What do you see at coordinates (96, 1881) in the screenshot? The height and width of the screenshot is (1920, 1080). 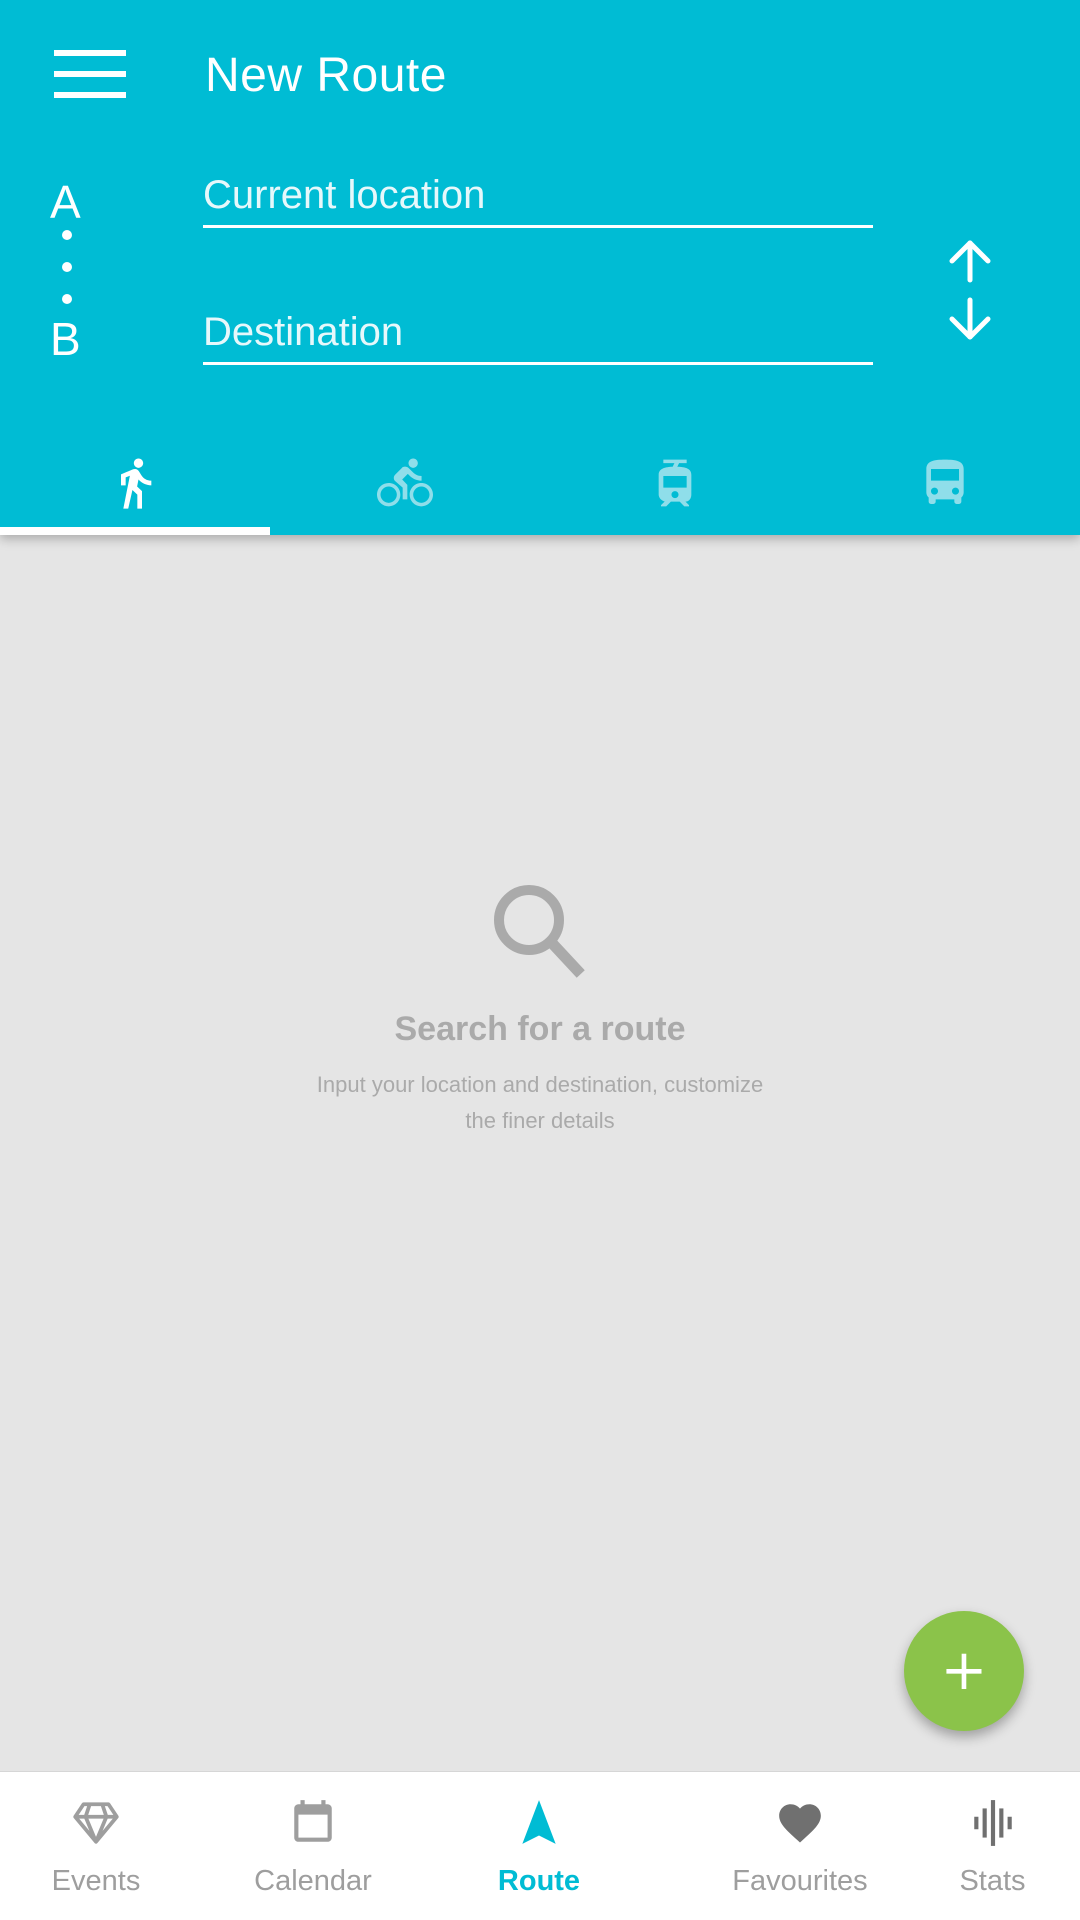 I see `nav-label: Events` at bounding box center [96, 1881].